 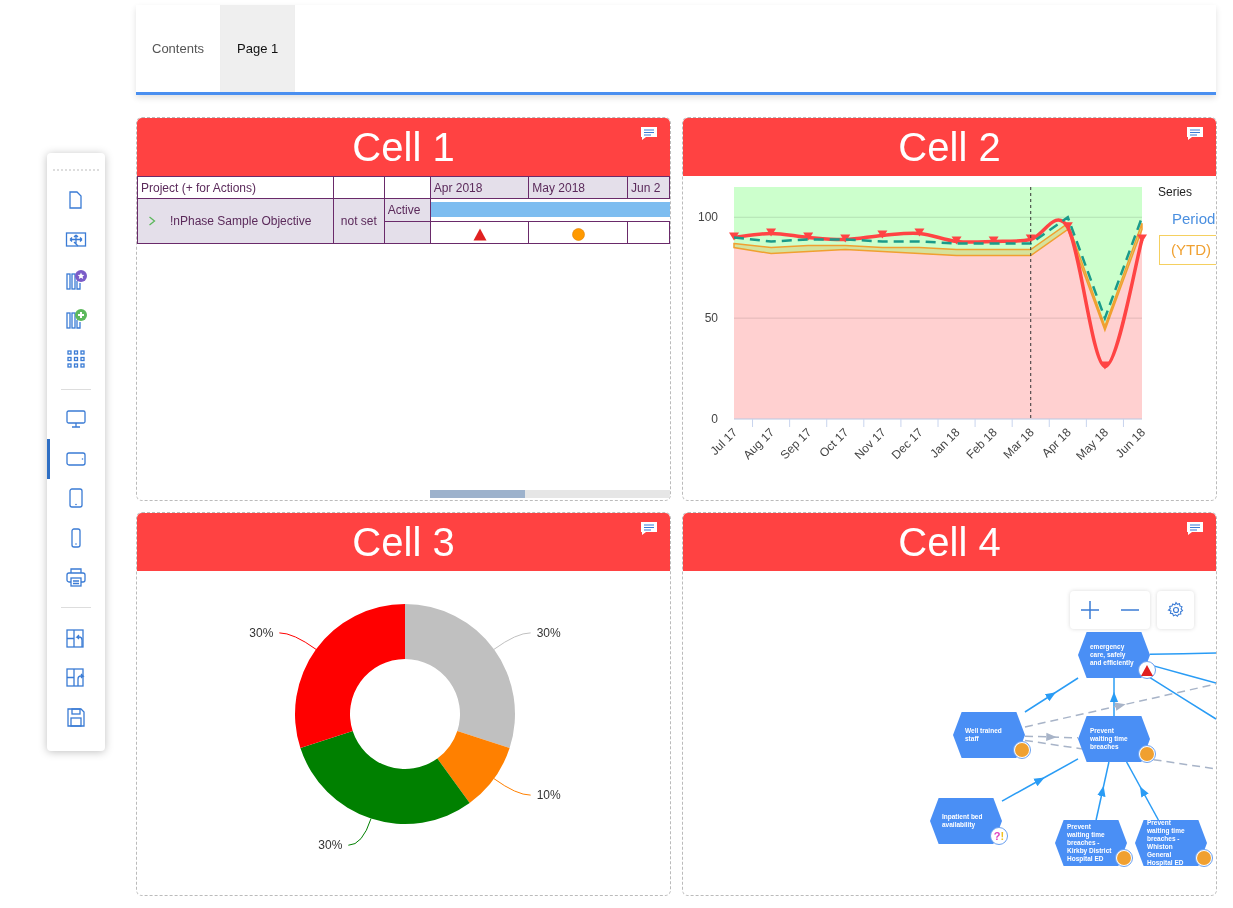 I want to click on monitor-icon, so click(x=76, y=419).